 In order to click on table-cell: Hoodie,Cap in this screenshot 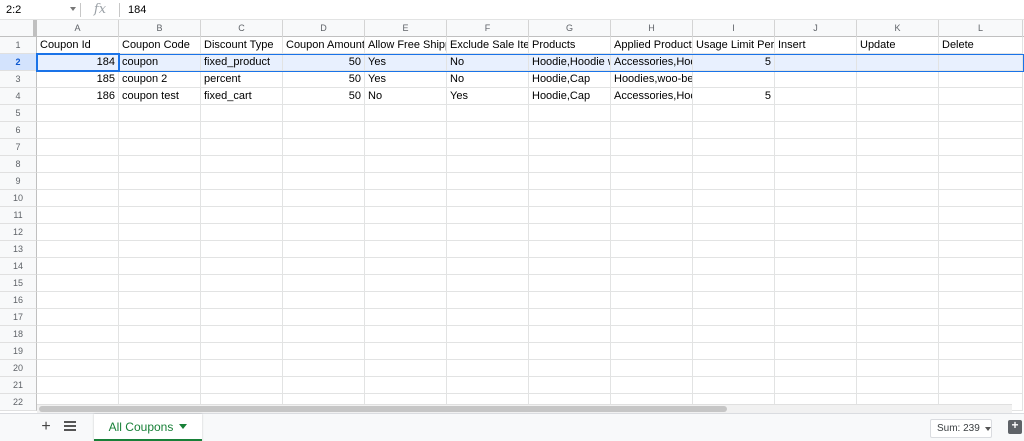, I will do `click(570, 96)`.